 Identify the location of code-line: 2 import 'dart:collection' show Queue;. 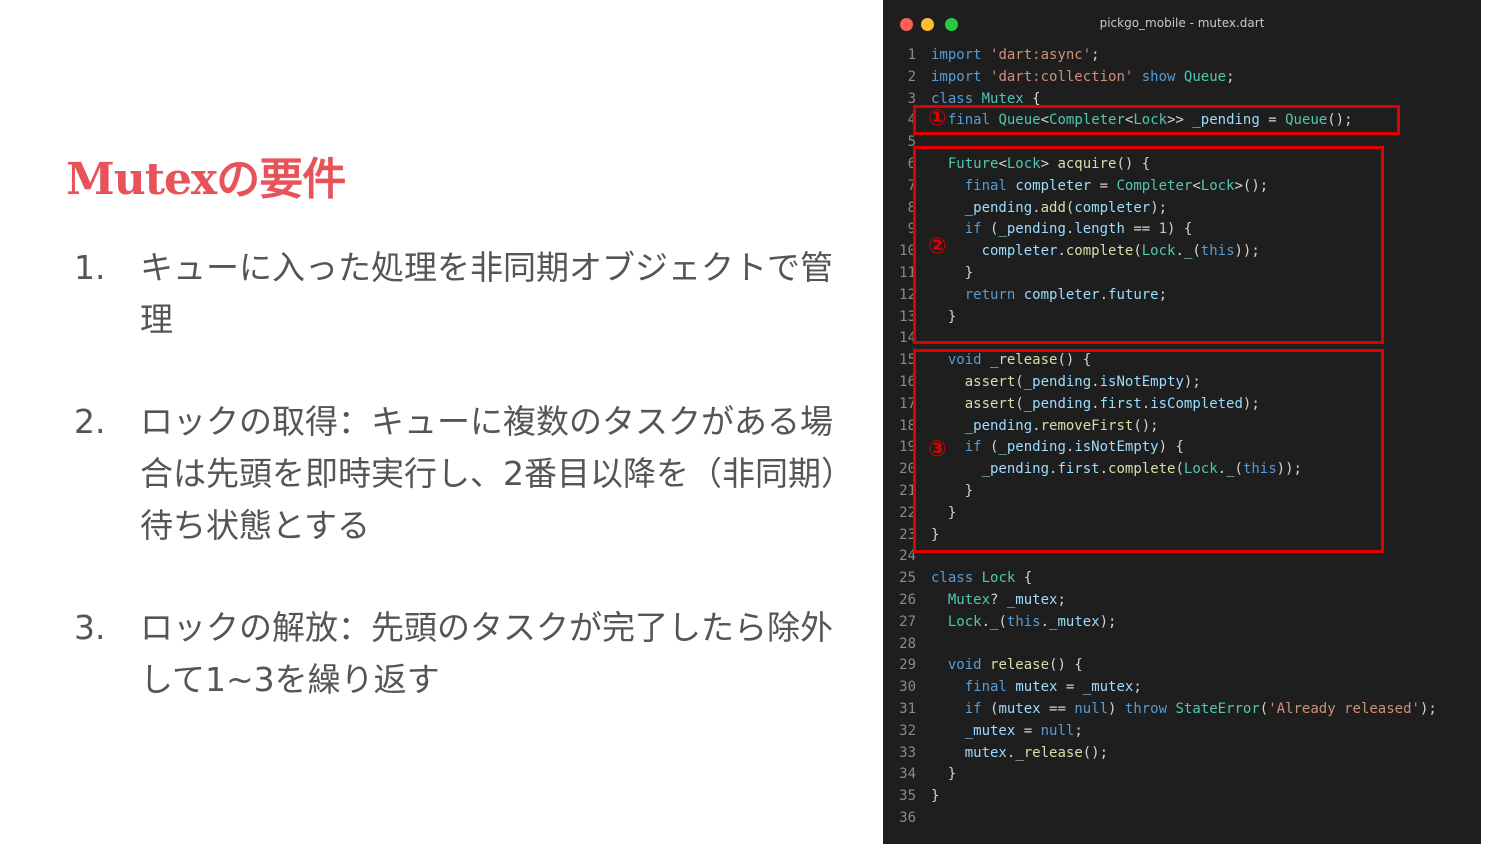
(1182, 78).